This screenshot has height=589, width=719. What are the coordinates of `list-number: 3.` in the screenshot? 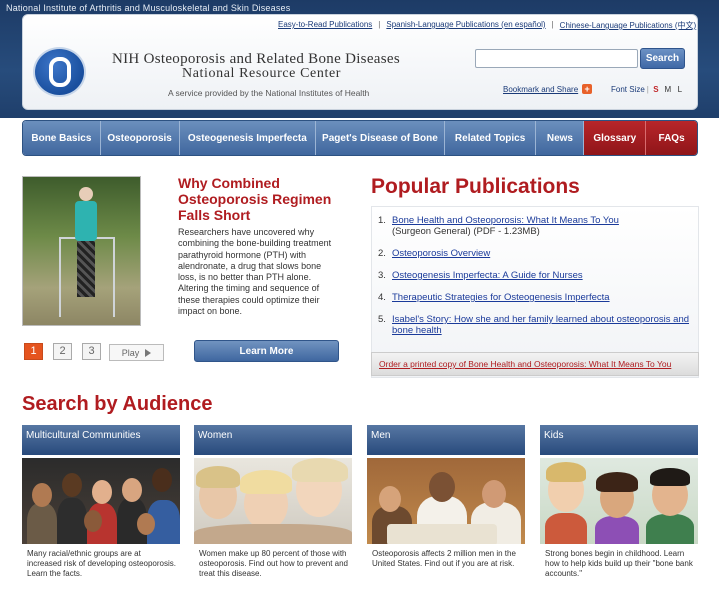 It's located at (382, 275).